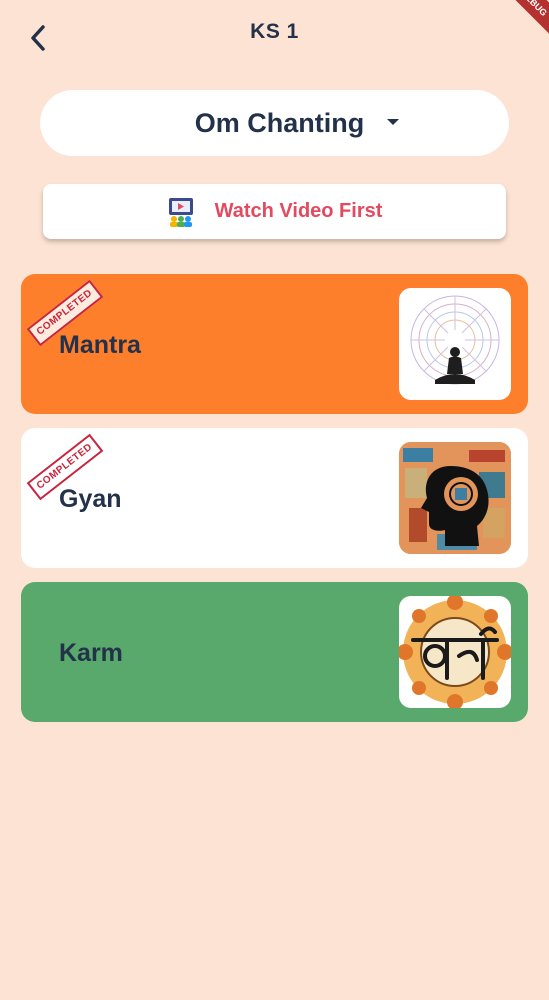 This screenshot has height=1000, width=549. Describe the element at coordinates (455, 498) in the screenshot. I see `head-silhouette-image` at that location.